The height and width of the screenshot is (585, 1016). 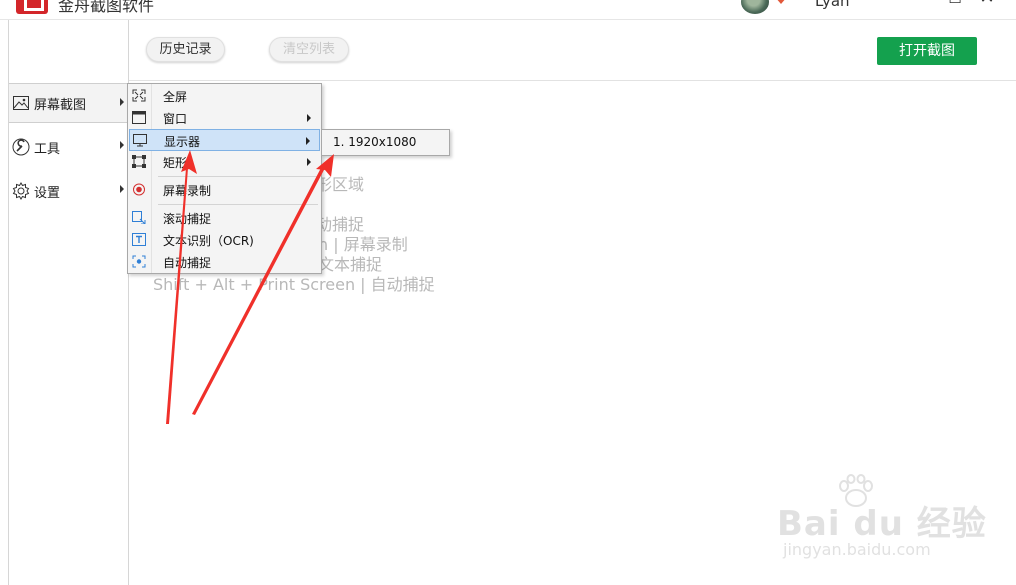 I want to click on menu-item-scroll-capture: 滚动捕捉, so click(x=224, y=218).